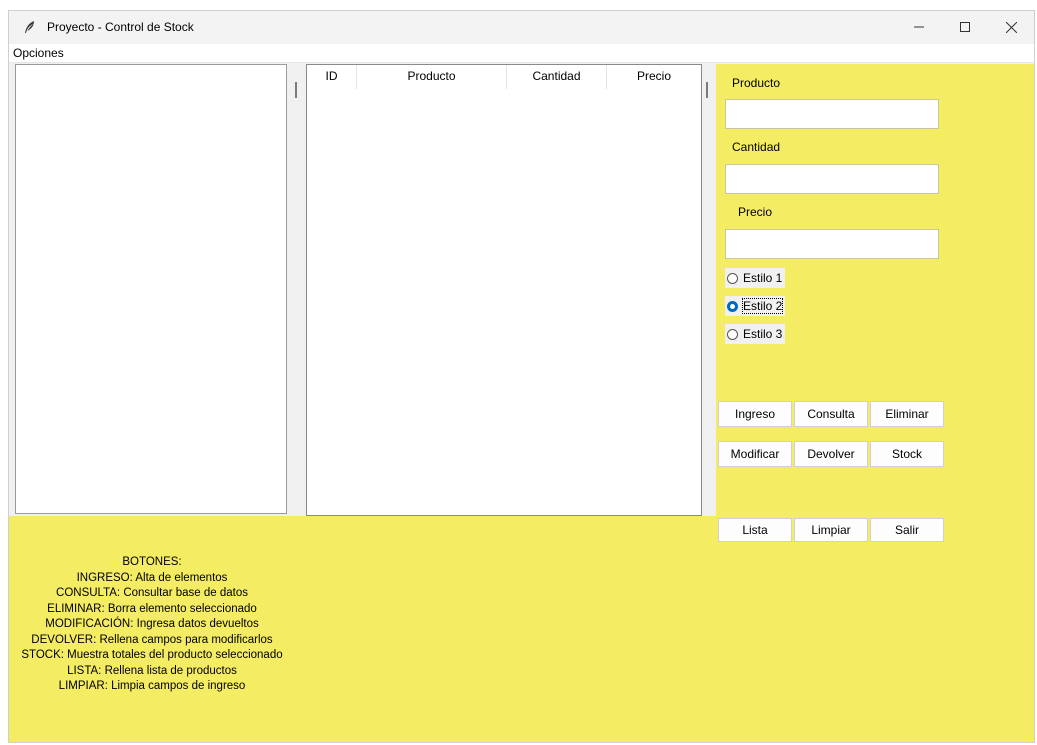 This screenshot has height=745, width=1037. I want to click on radio-estilo-3: Estilo 3, so click(755, 334).